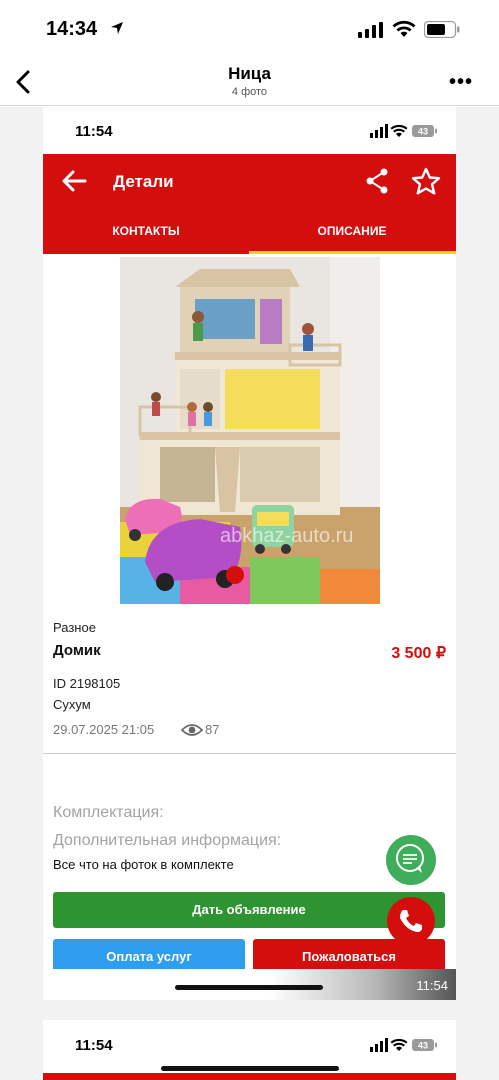  I want to click on app-title: Детали, so click(143, 181).